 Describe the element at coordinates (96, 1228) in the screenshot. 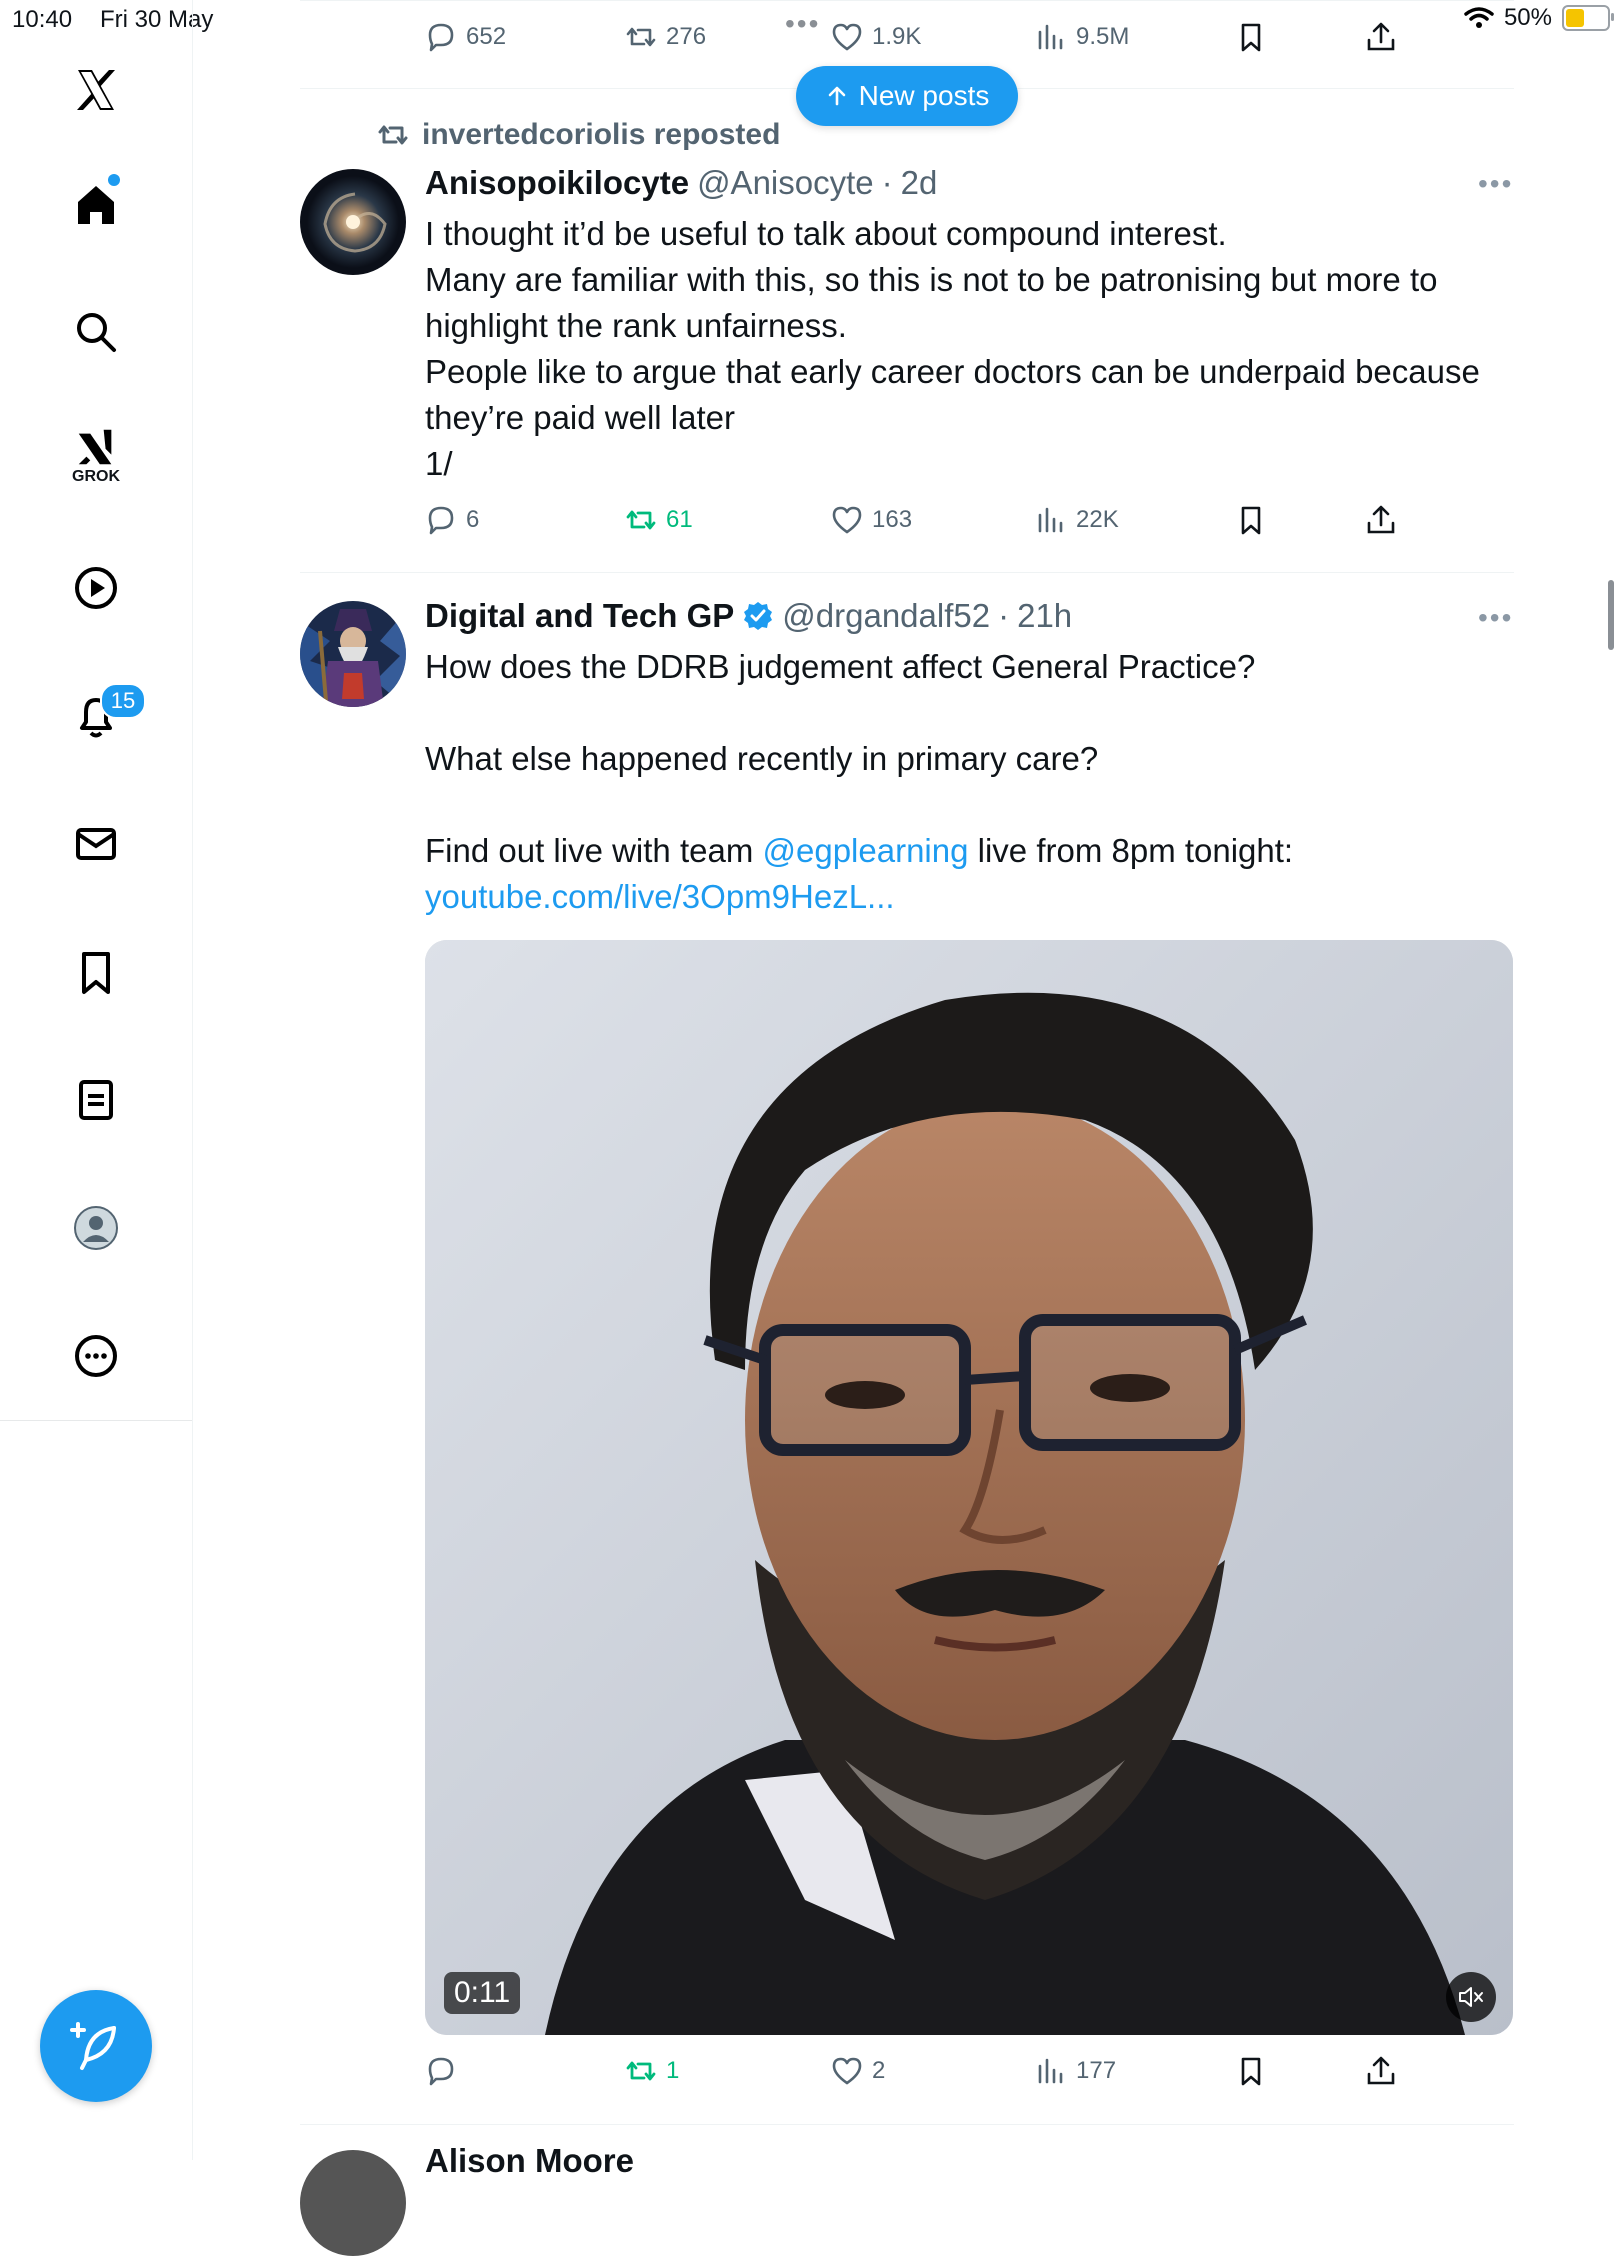

I see `profile-avatar-icon` at that location.